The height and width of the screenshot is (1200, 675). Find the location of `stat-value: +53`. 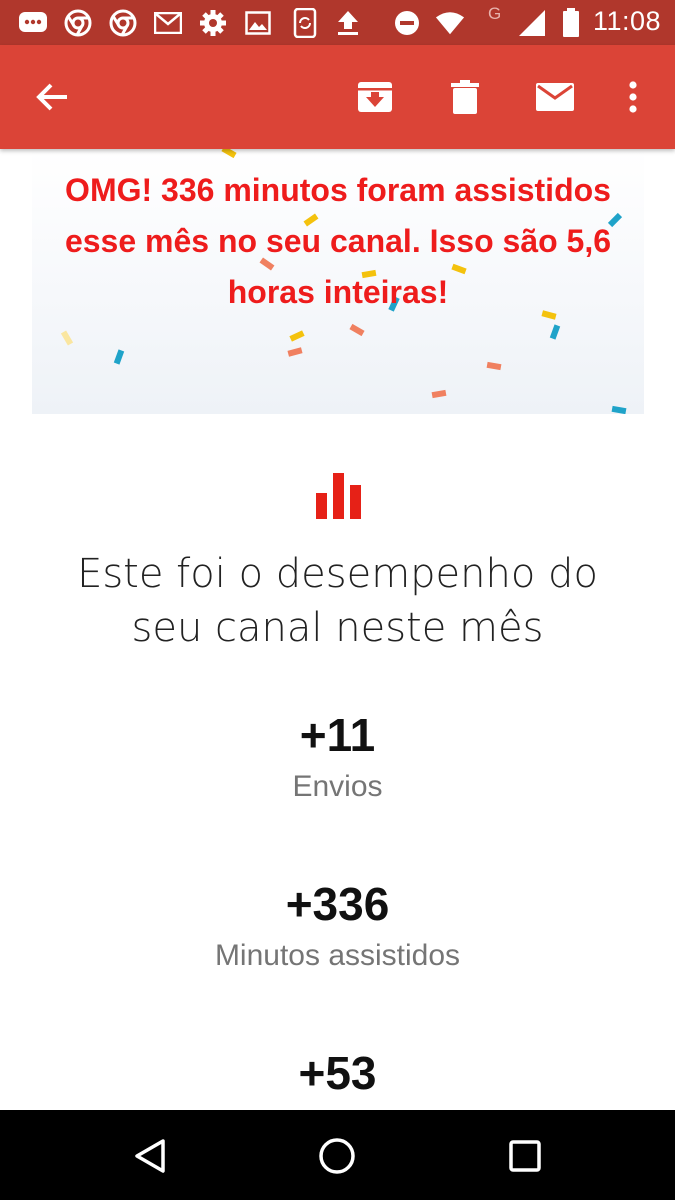

stat-value: +53 is located at coordinates (337, 1073).